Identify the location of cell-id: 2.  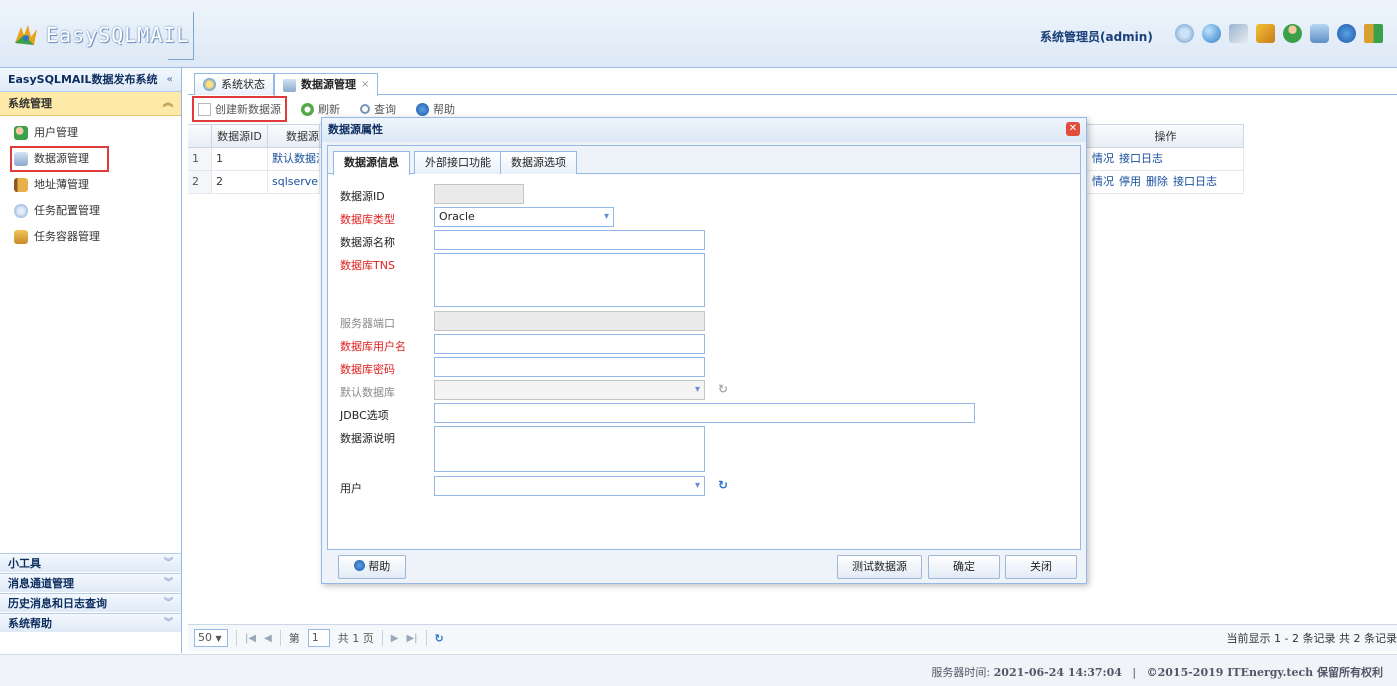
(240, 182).